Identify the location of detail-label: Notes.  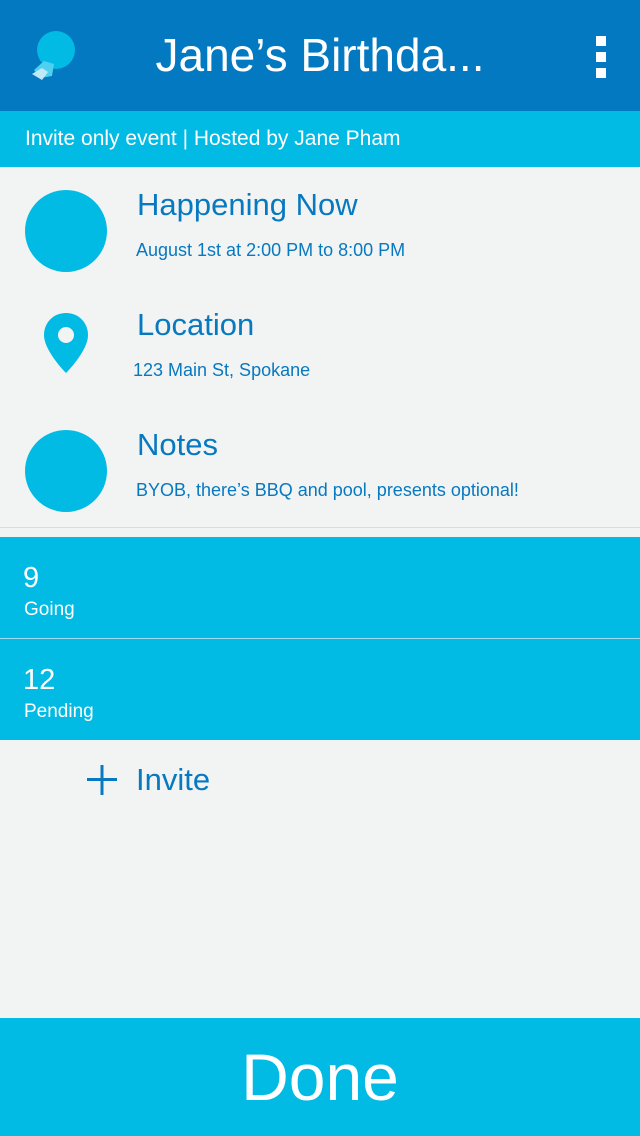
(177, 444).